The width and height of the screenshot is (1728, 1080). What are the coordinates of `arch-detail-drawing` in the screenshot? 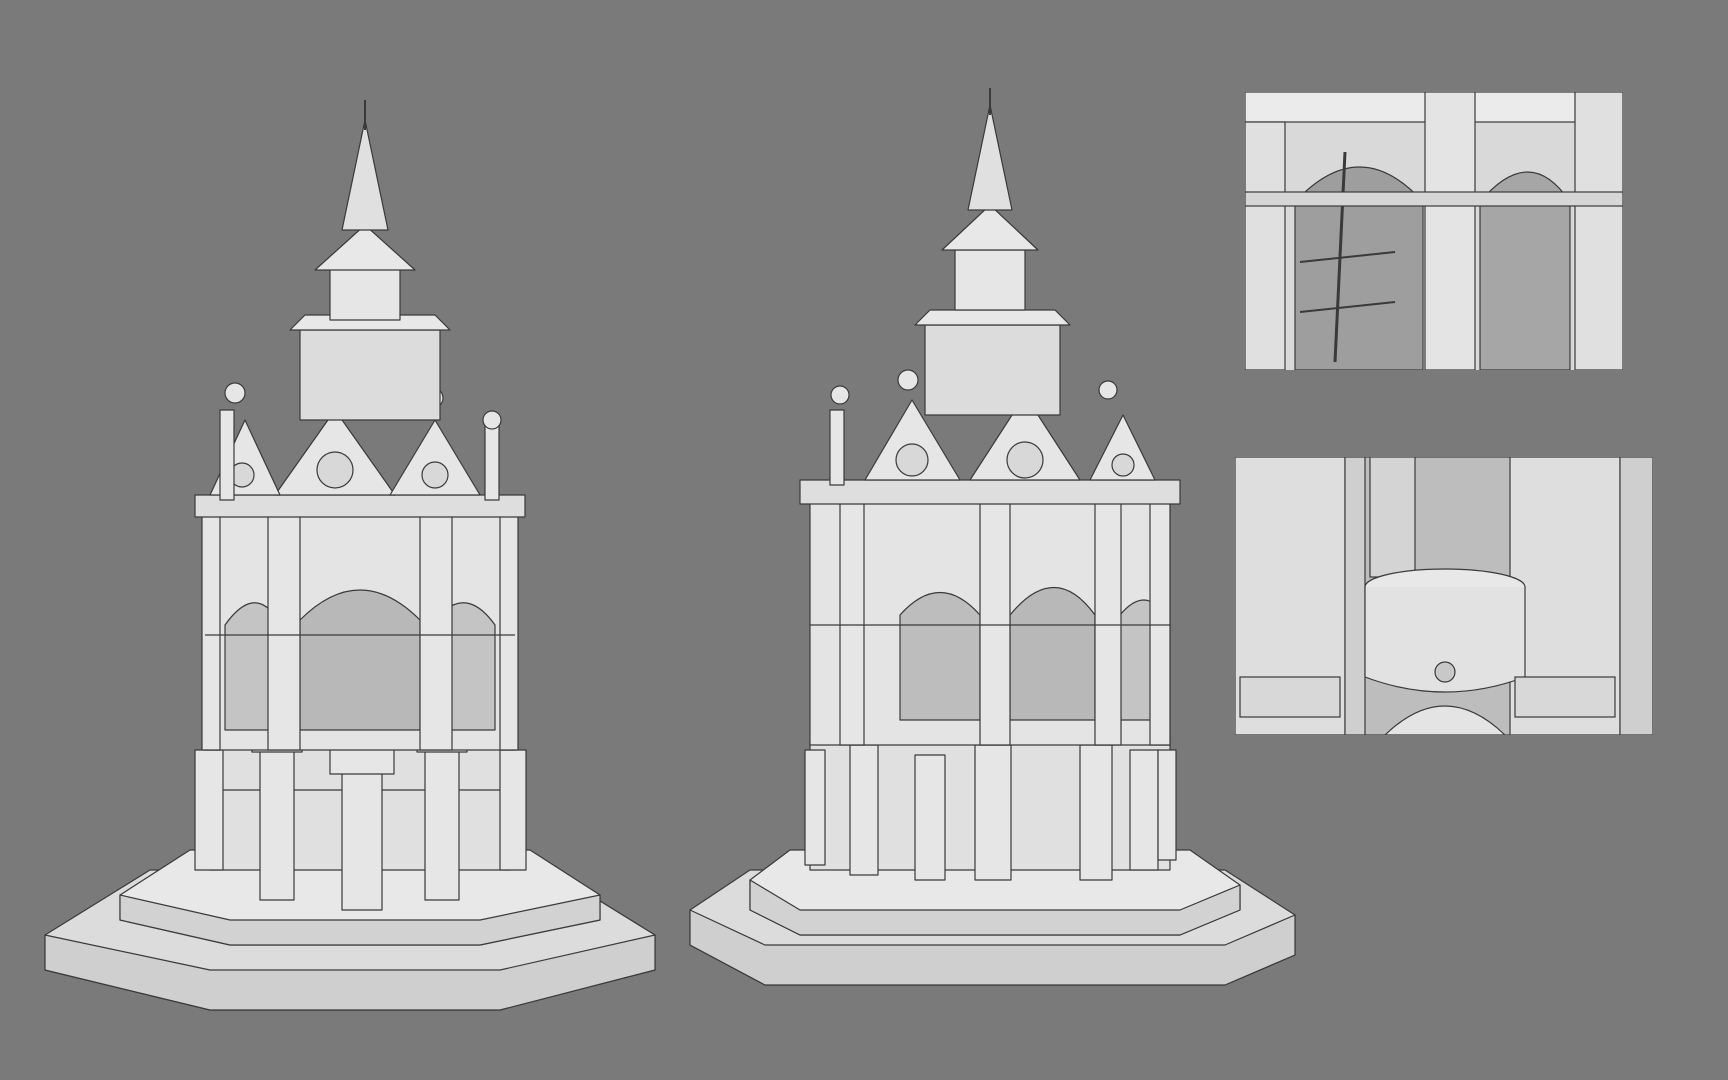 It's located at (1434, 231).